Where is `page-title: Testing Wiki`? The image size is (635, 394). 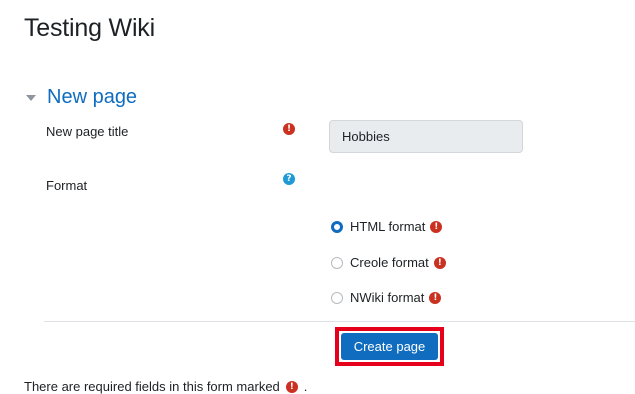 page-title: Testing Wiki is located at coordinates (89, 28).